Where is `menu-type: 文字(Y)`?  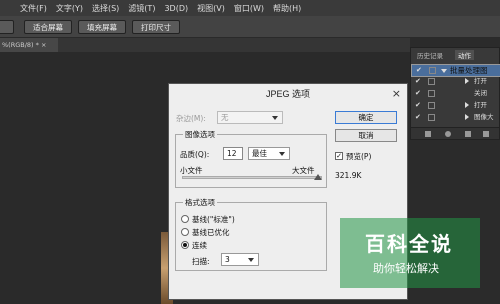 menu-type: 文字(Y) is located at coordinates (69, 8).